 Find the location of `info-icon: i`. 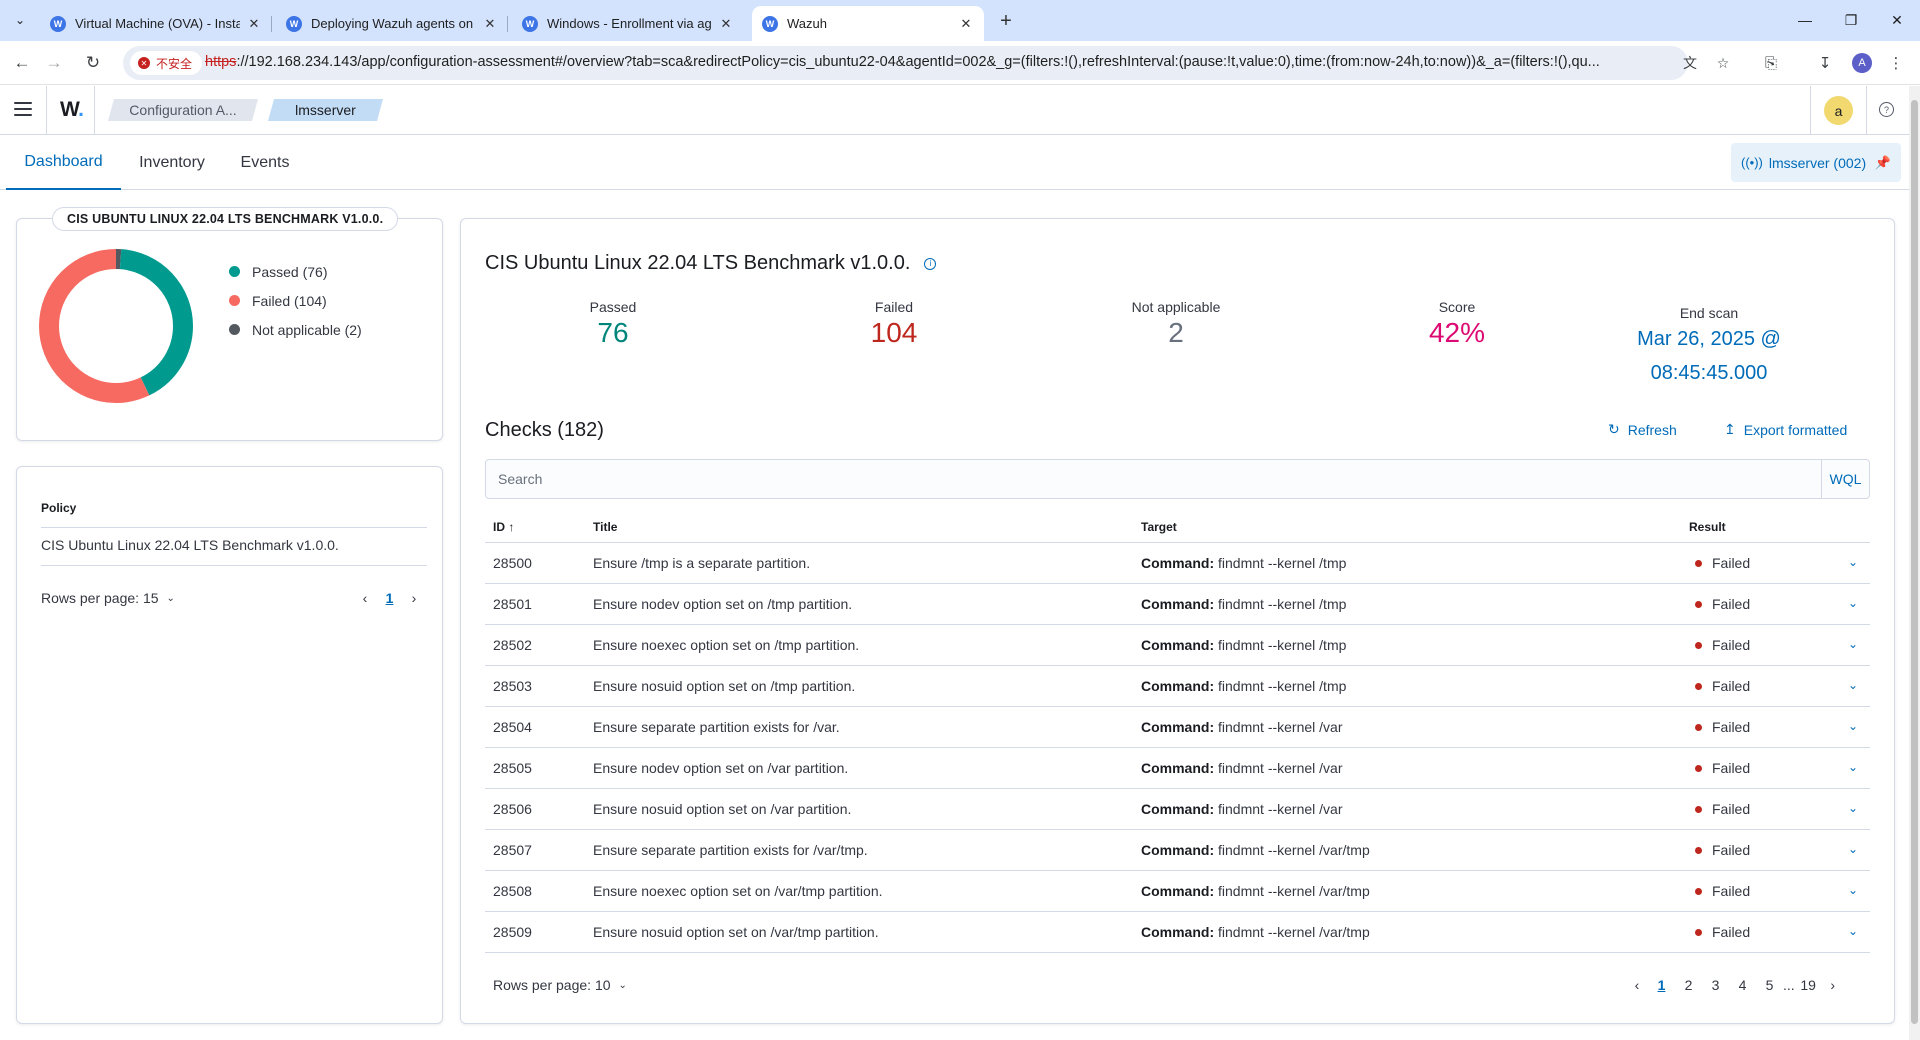

info-icon: i is located at coordinates (930, 263).